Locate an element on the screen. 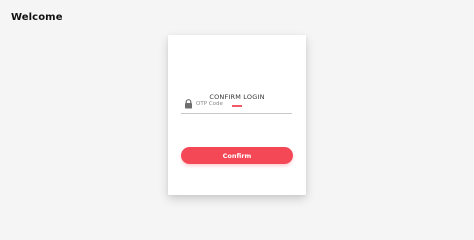 The image size is (474, 240). page-heading: Welcome is located at coordinates (37, 17).